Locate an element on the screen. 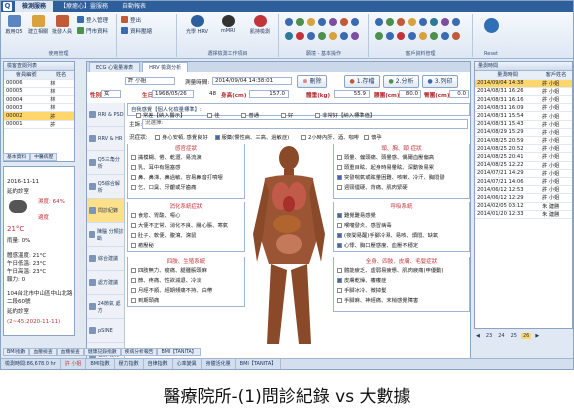  bottom-tab: 健康記錄指數 is located at coordinates (102, 352).